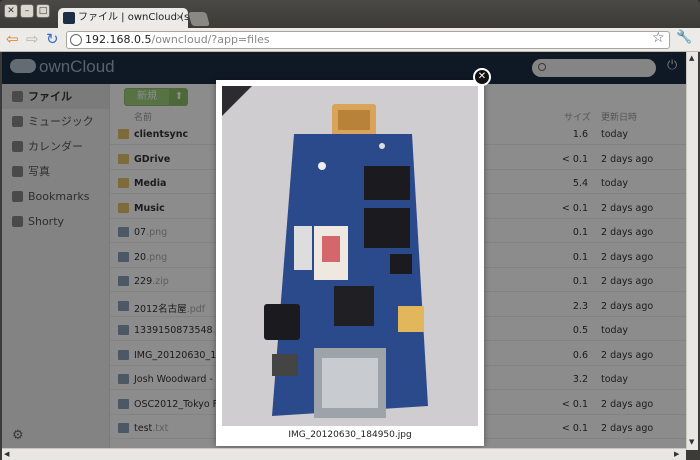  Describe the element at coordinates (676, 454) in the screenshot. I see `scroll-right-icon: ▶` at that location.